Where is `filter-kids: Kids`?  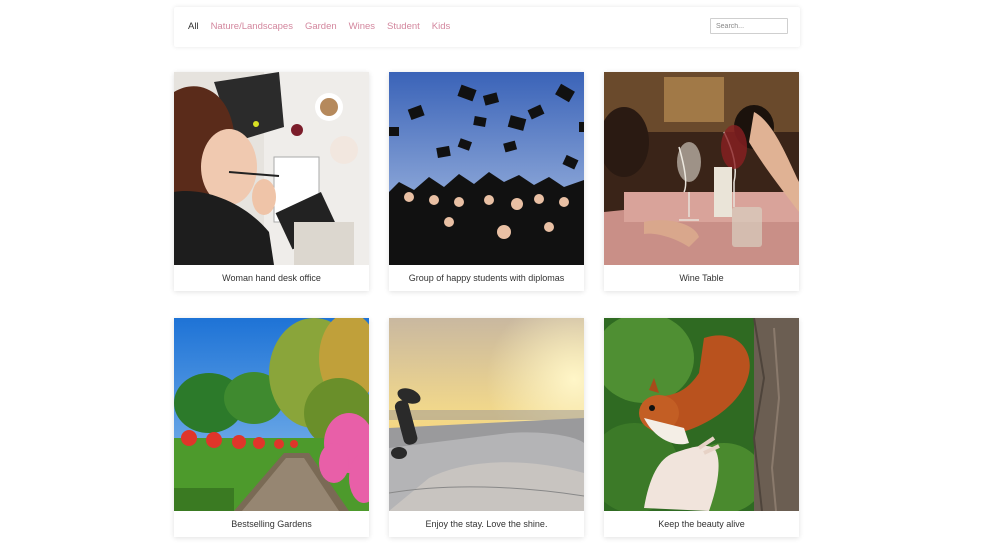
filter-kids: Kids is located at coordinates (441, 27).